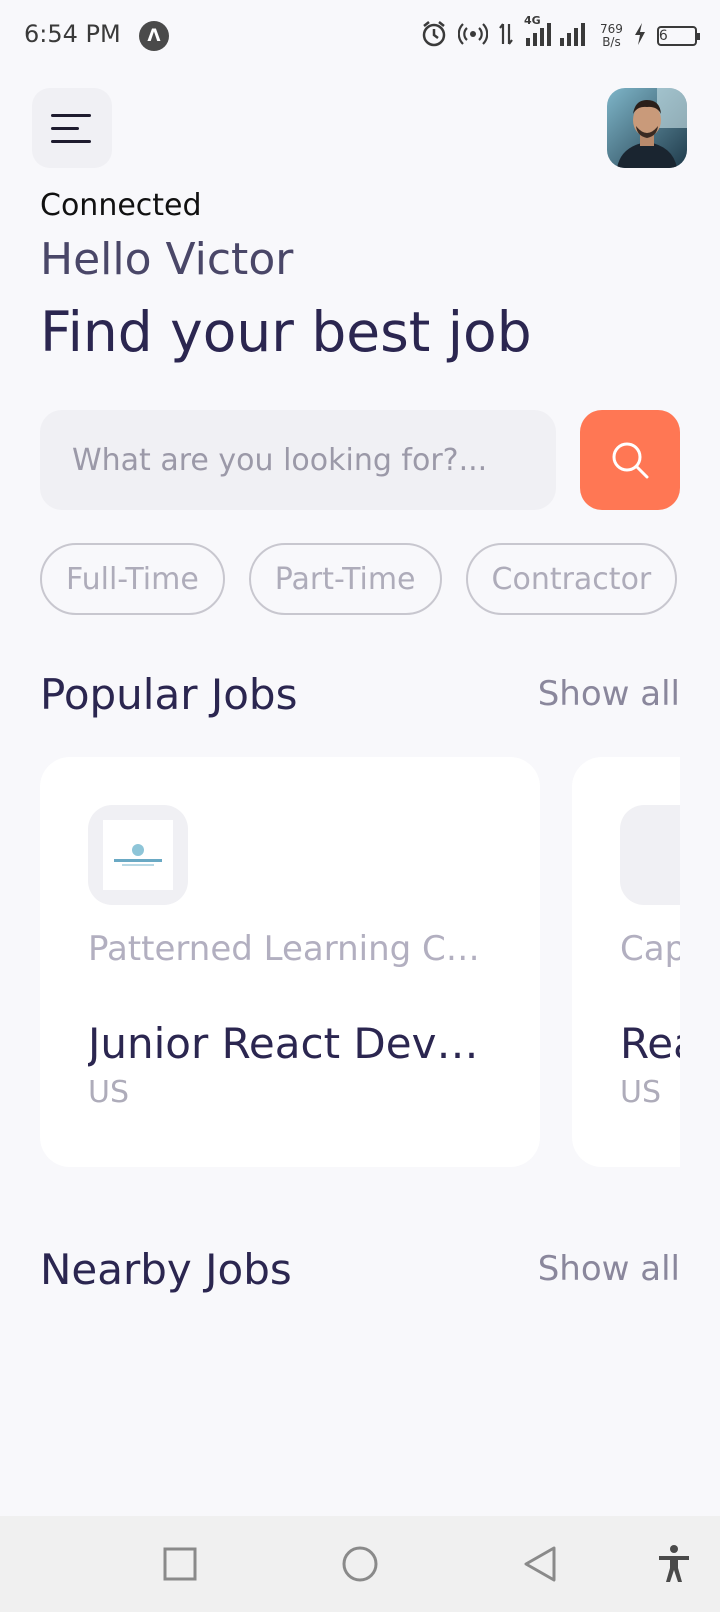 This screenshot has width=720, height=1612. What do you see at coordinates (609, 694) in the screenshot?
I see `popular-show-all-link: Show all` at bounding box center [609, 694].